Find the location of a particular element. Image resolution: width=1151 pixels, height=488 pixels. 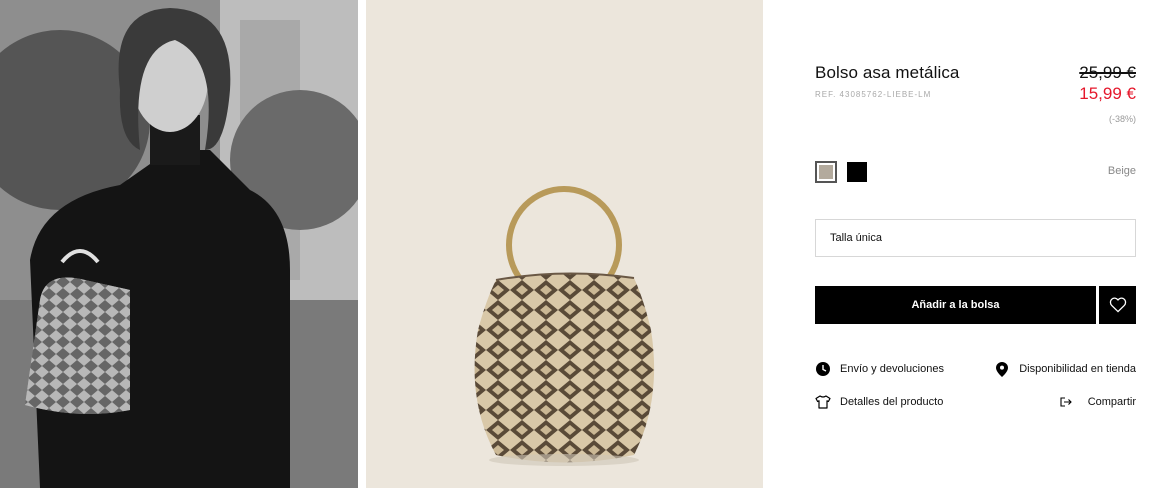

color-swatch-beige is located at coordinates (826, 172).